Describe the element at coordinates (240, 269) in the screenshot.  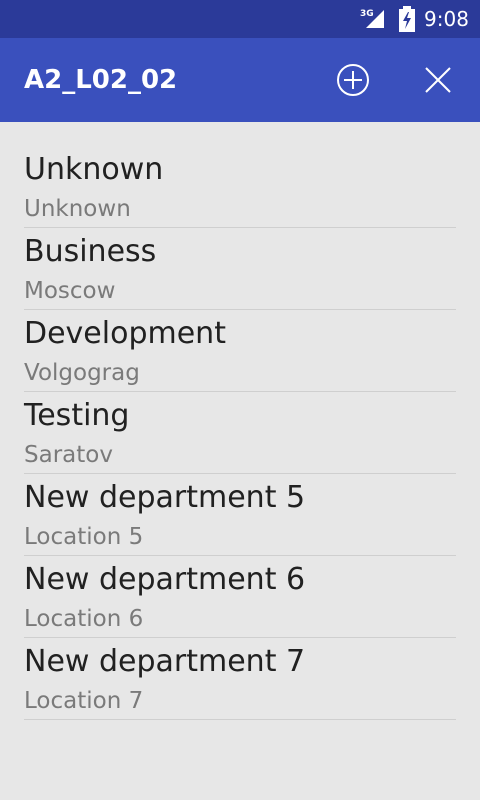
I see `list-item: Business Moscow` at that location.